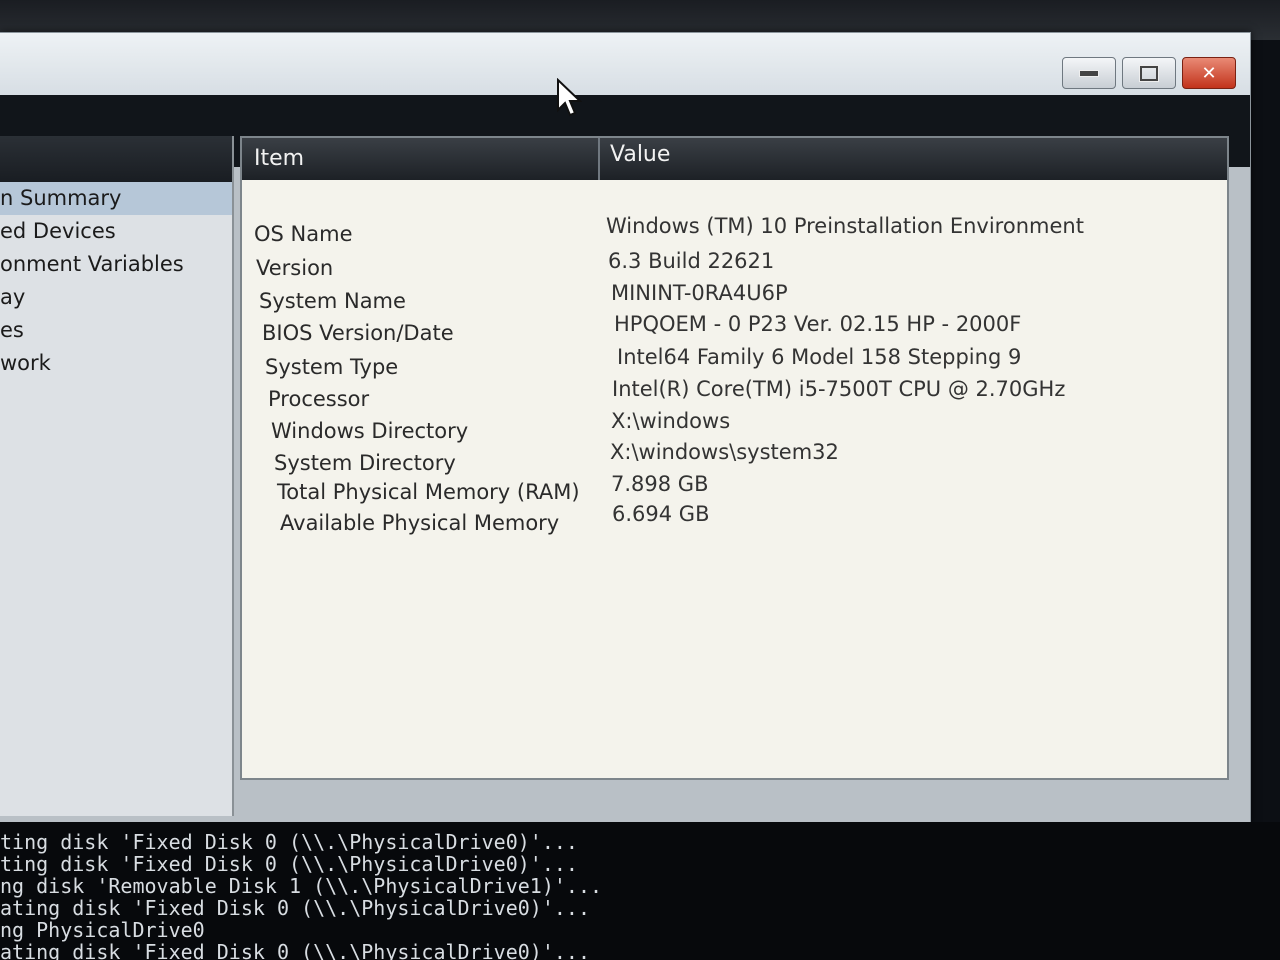 This screenshot has height=960, width=1280. Describe the element at coordinates (303, 234) in the screenshot. I see `row-item: OS Name` at that location.